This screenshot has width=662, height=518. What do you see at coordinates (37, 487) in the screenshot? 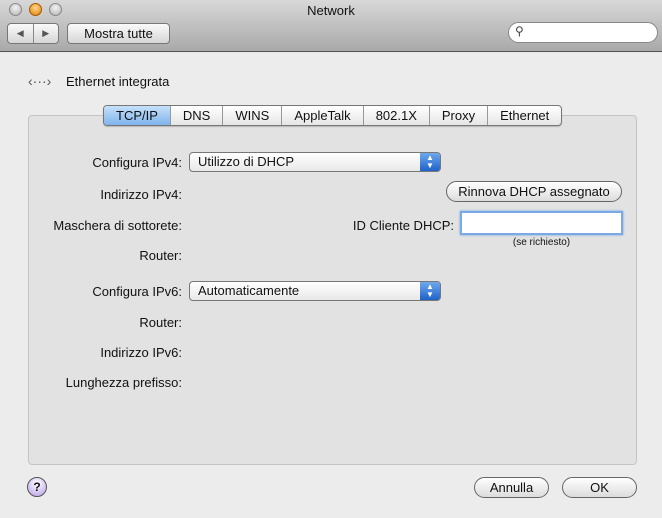
I see `help-button: ?` at bounding box center [37, 487].